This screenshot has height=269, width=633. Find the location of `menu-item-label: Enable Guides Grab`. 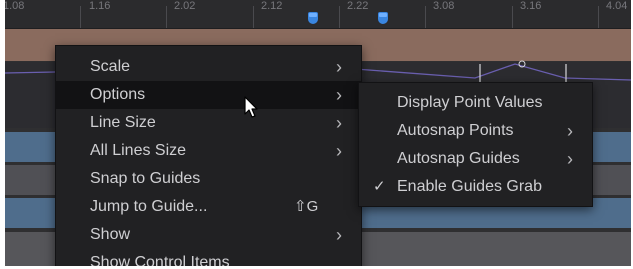

menu-item-label: Enable Guides Grab is located at coordinates (469, 186).